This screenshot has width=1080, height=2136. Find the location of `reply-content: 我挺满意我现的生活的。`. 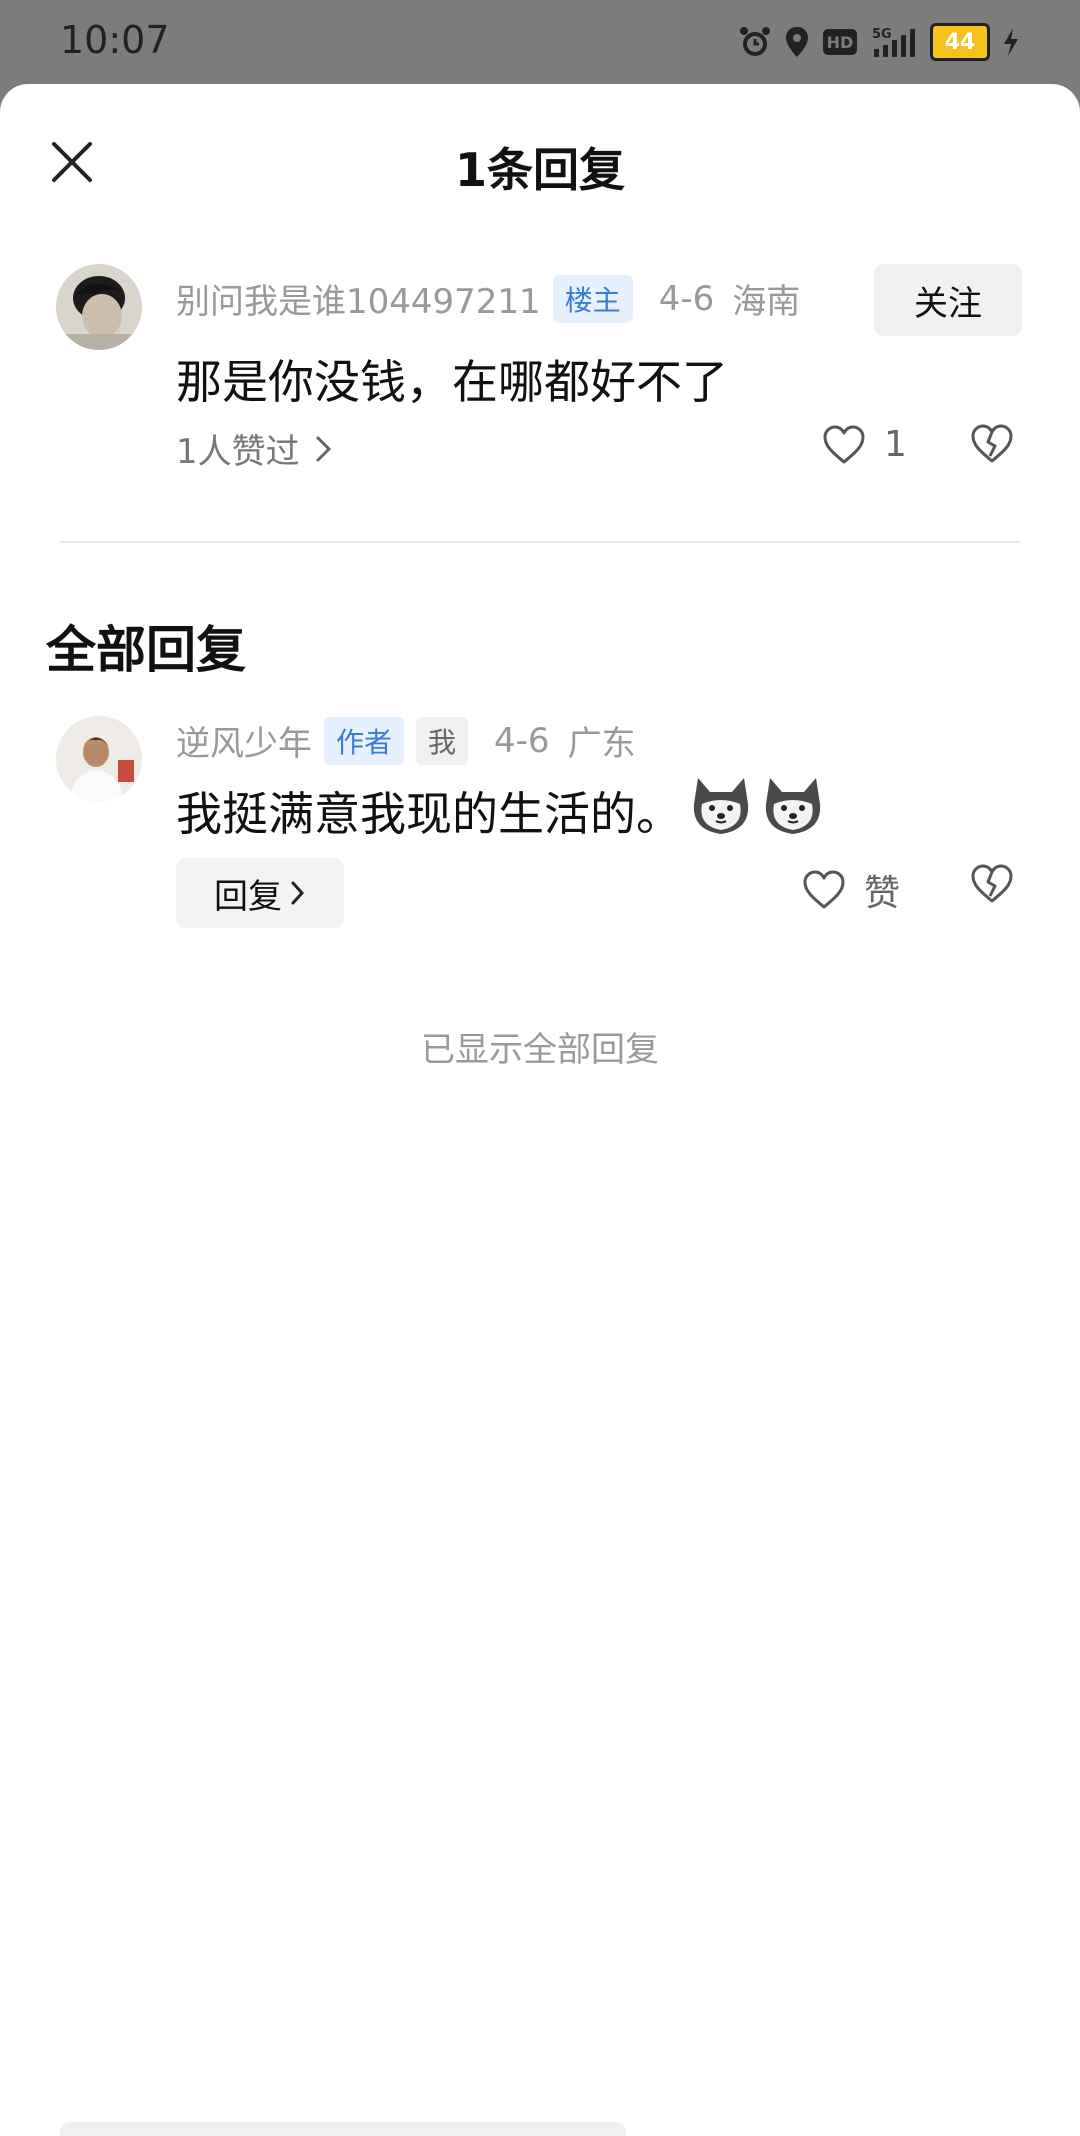

reply-content: 我挺满意我现的生活的。 is located at coordinates (501, 810).